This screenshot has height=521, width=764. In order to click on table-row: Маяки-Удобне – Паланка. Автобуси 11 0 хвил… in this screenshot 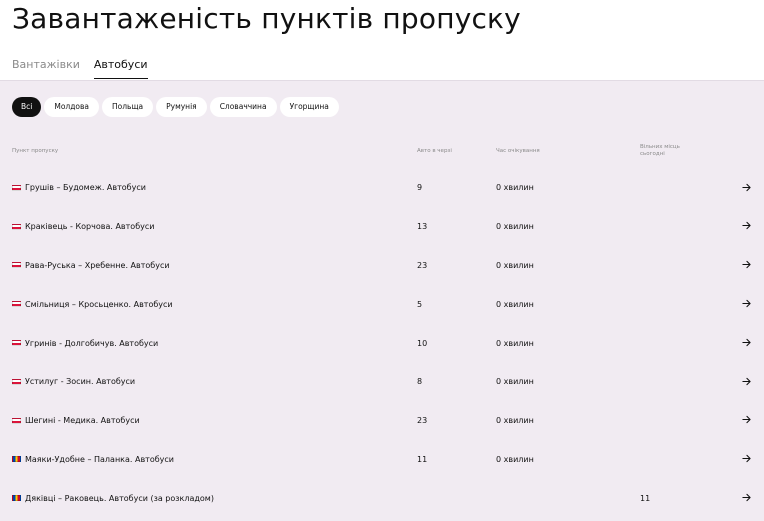, I will do `click(382, 459)`.